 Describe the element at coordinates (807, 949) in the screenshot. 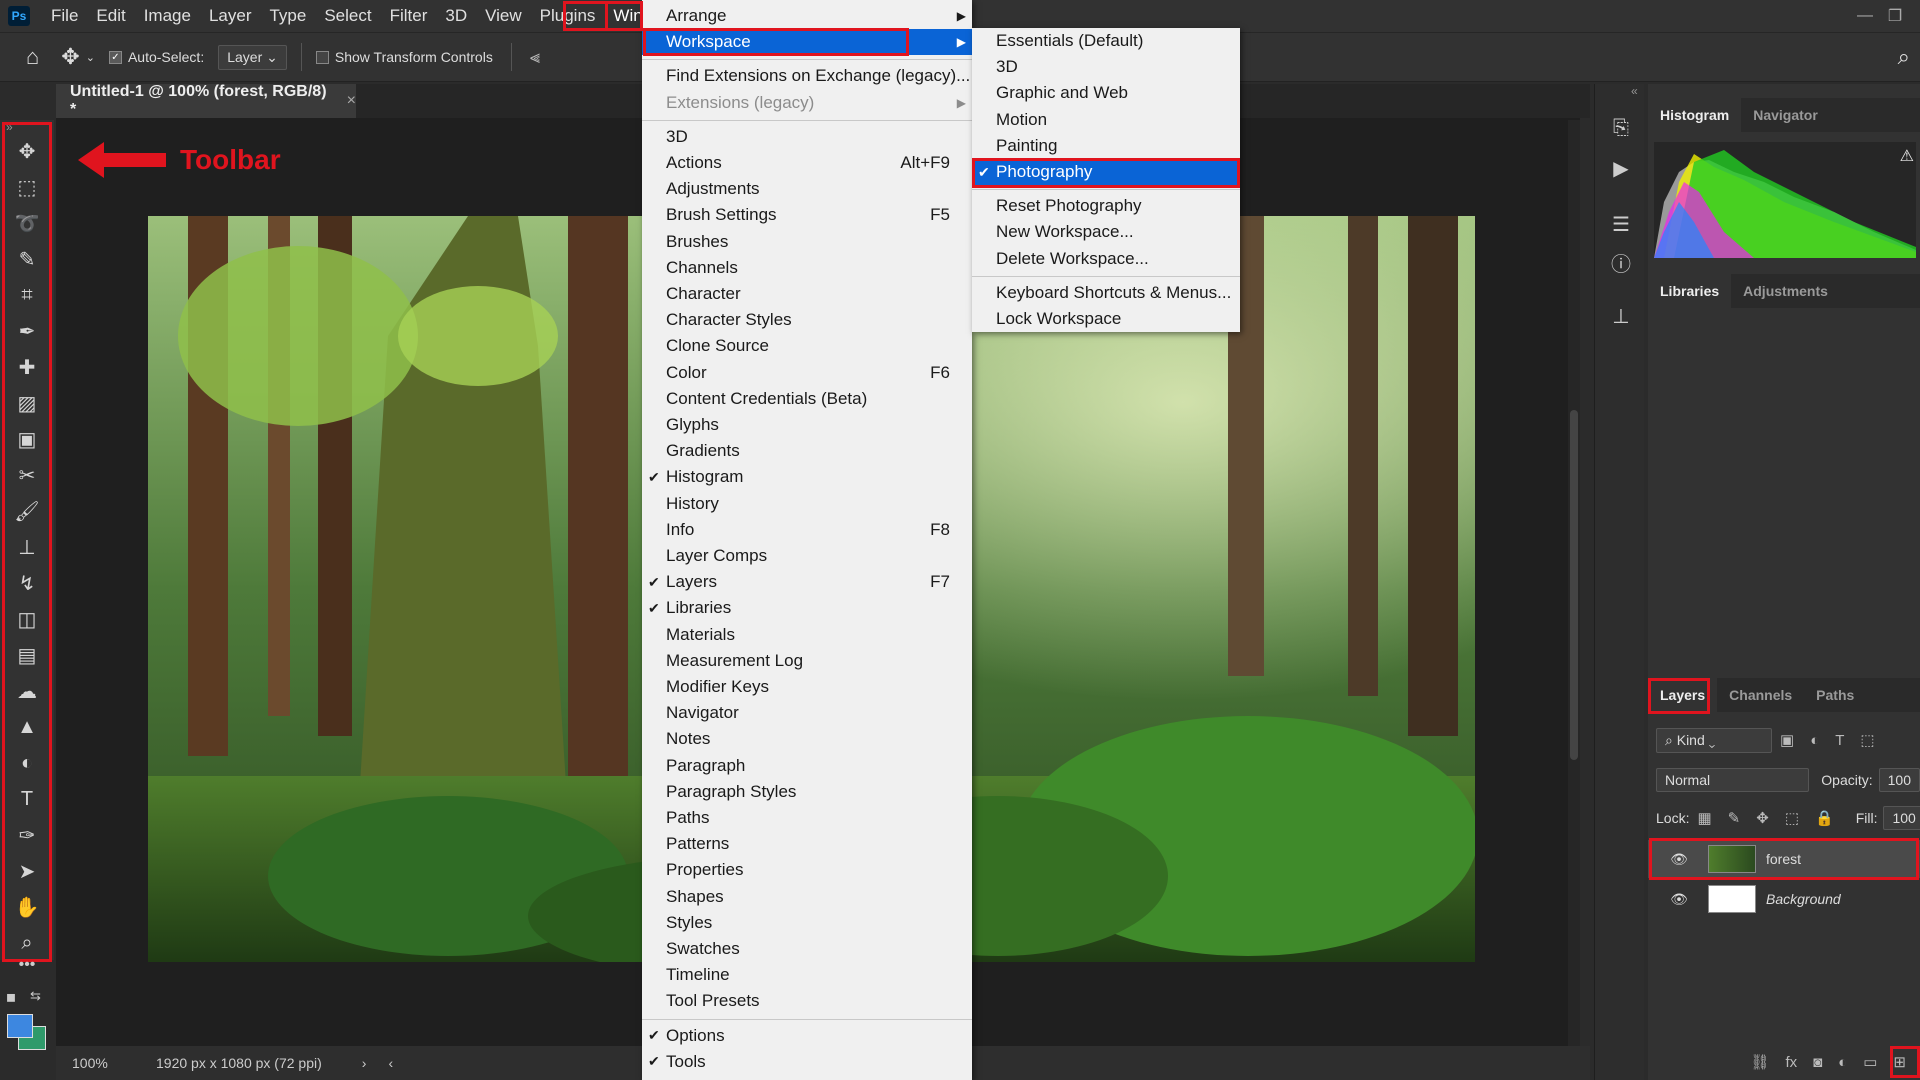

I see `menu-item-swatches: Swatches` at that location.